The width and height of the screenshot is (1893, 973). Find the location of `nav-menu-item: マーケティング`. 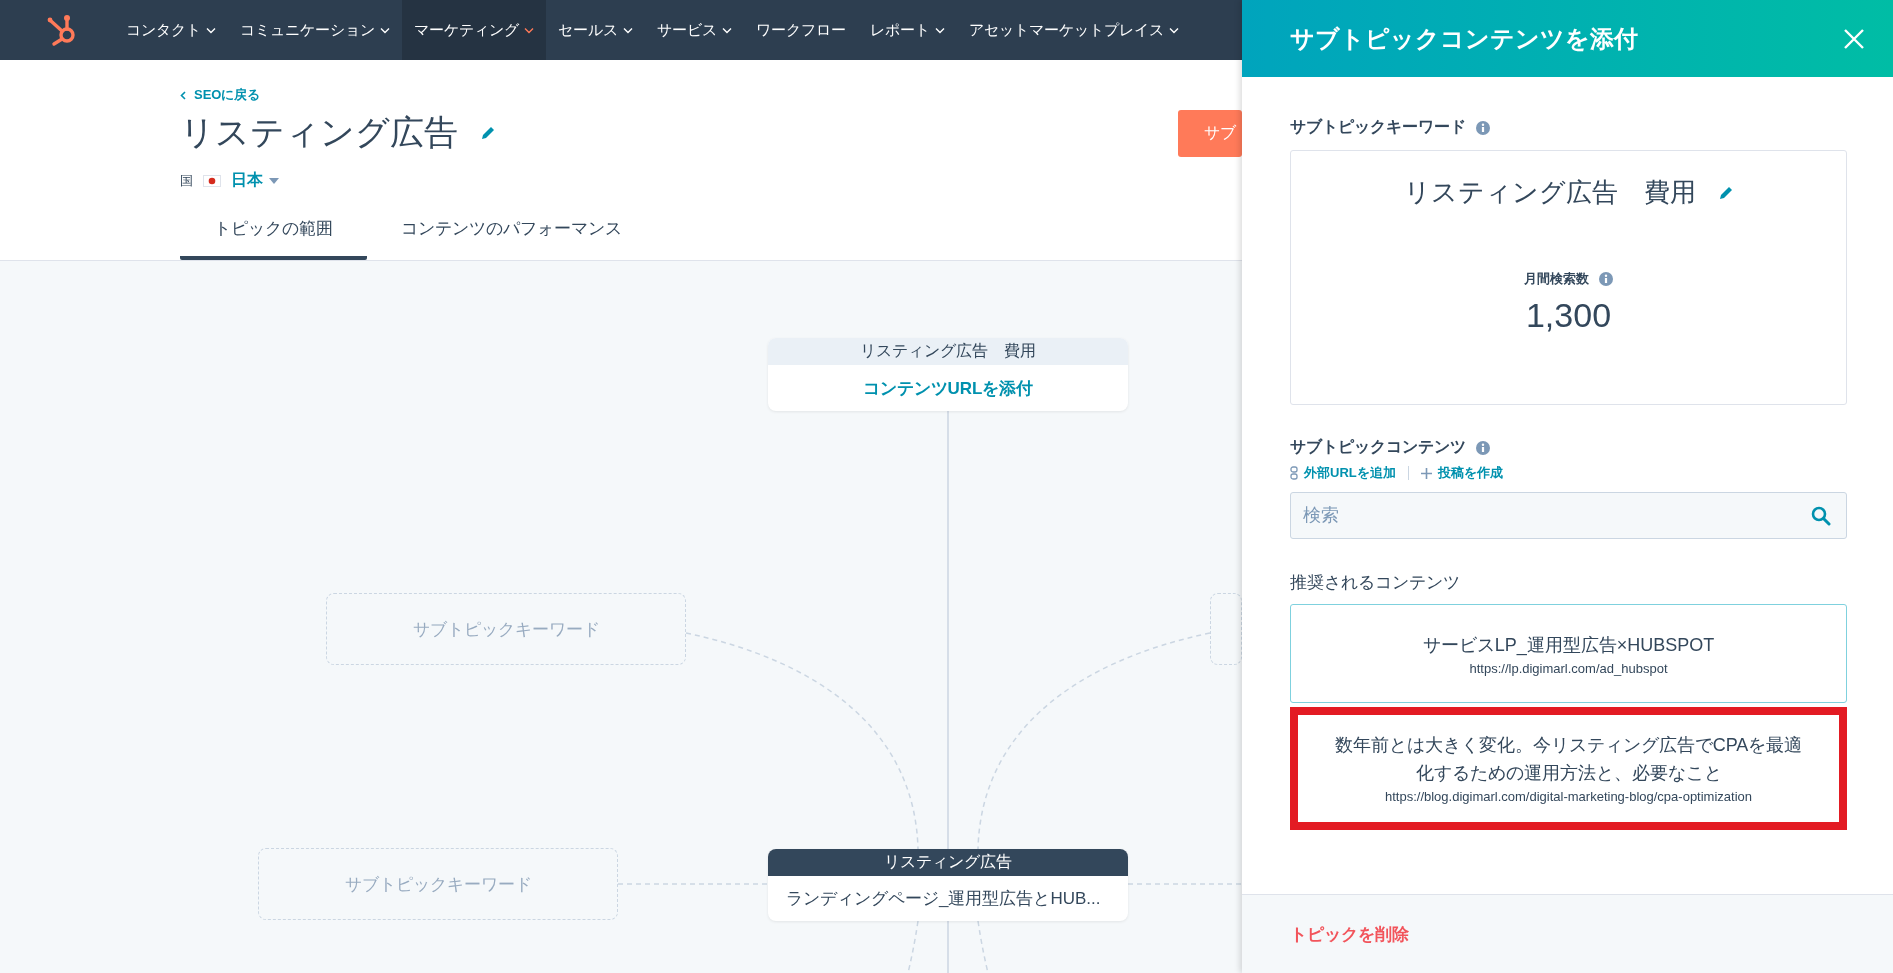

nav-menu-item: マーケティング is located at coordinates (474, 30).